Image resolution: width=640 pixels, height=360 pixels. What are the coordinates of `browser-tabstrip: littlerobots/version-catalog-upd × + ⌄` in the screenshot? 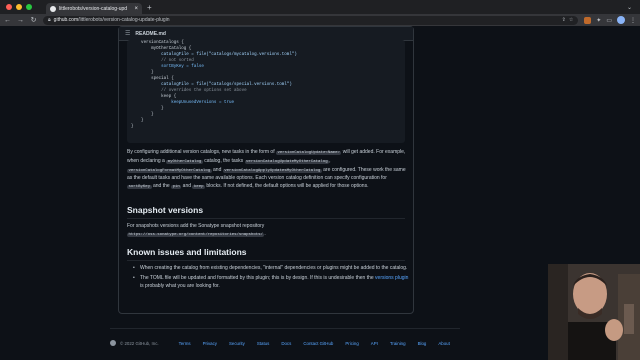 It's located at (320, 7).